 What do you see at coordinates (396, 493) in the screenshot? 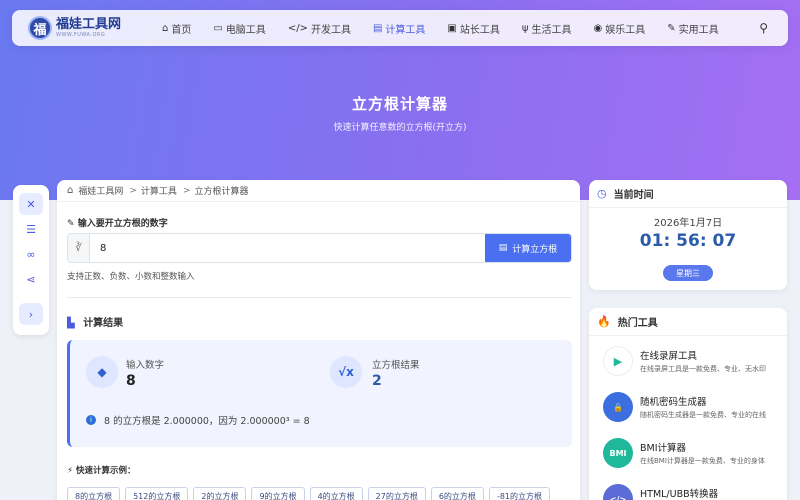
I see `quick-example-chip: 27的立方根` at bounding box center [396, 493].